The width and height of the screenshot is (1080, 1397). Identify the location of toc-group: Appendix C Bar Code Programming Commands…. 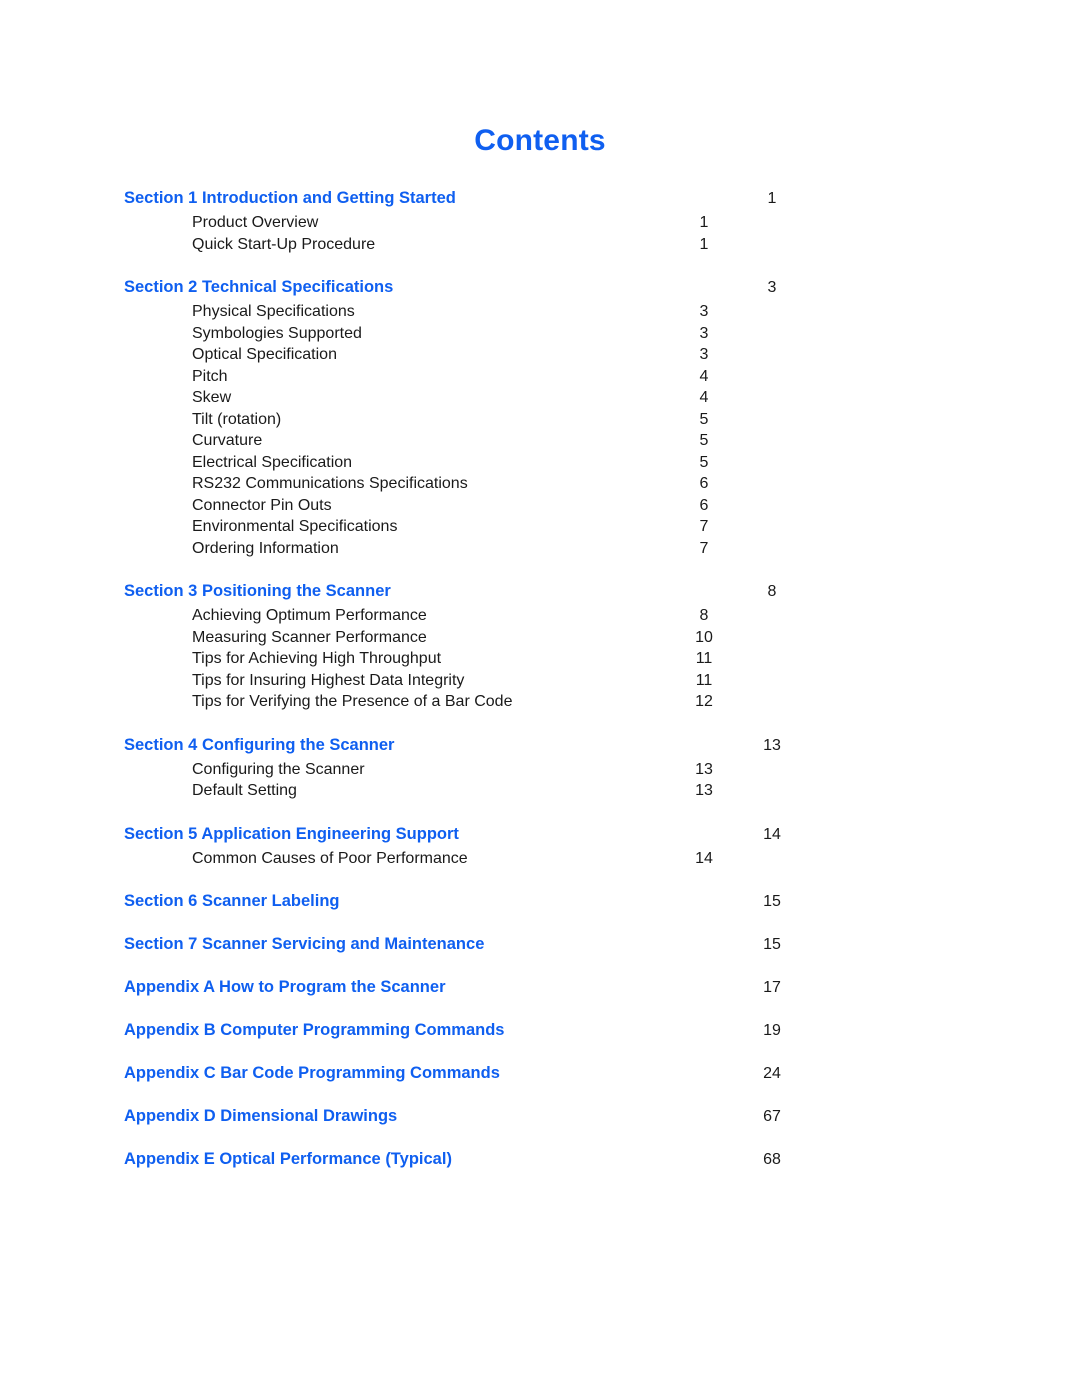
(494, 1073).